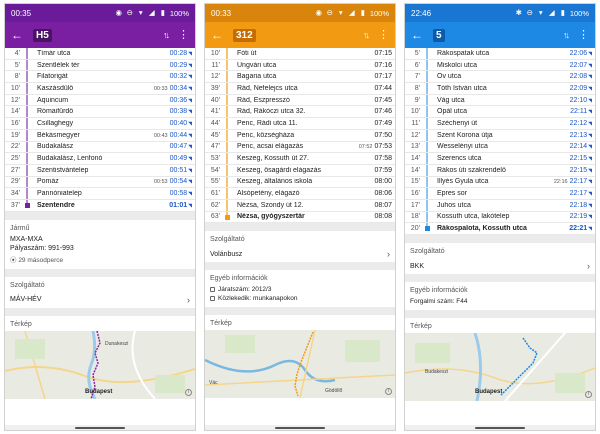  I want to click on stop-name: Szent Korona útja, so click(465, 135).